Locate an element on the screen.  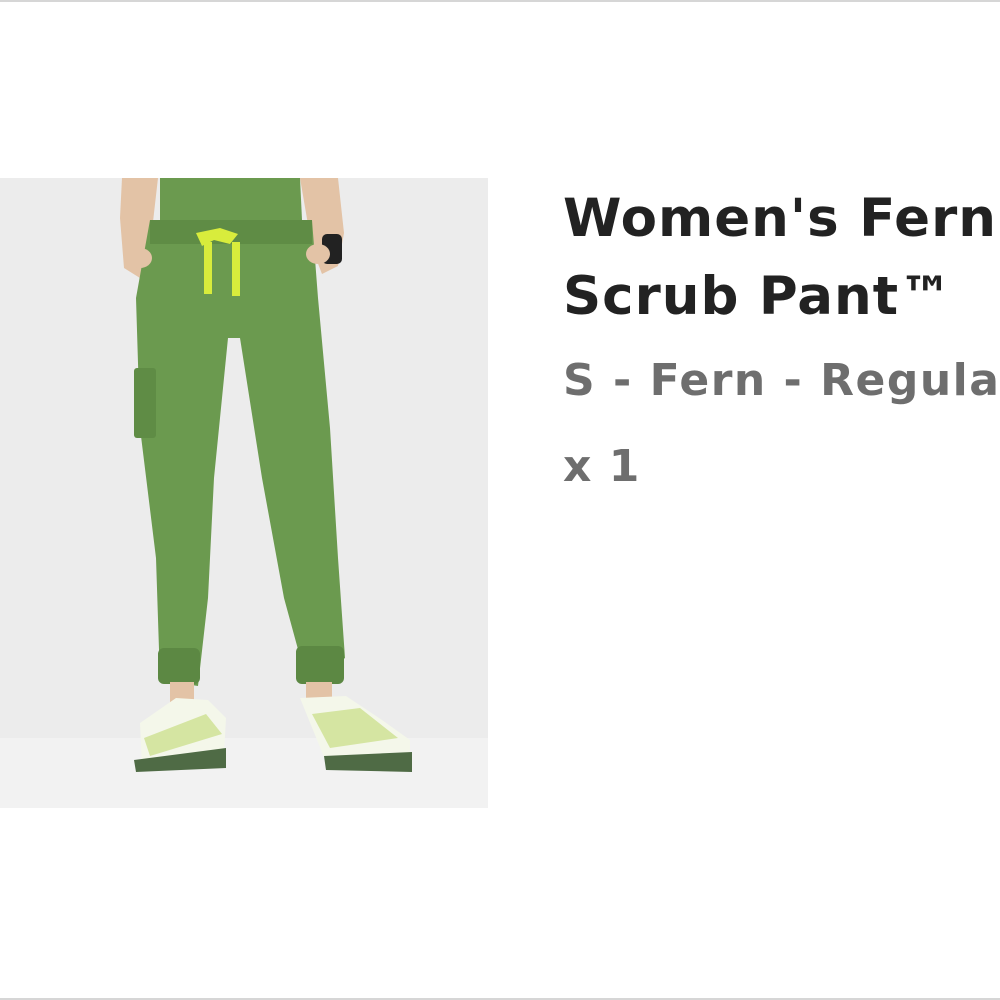
product-quantity: x 1 is located at coordinates (602, 466).